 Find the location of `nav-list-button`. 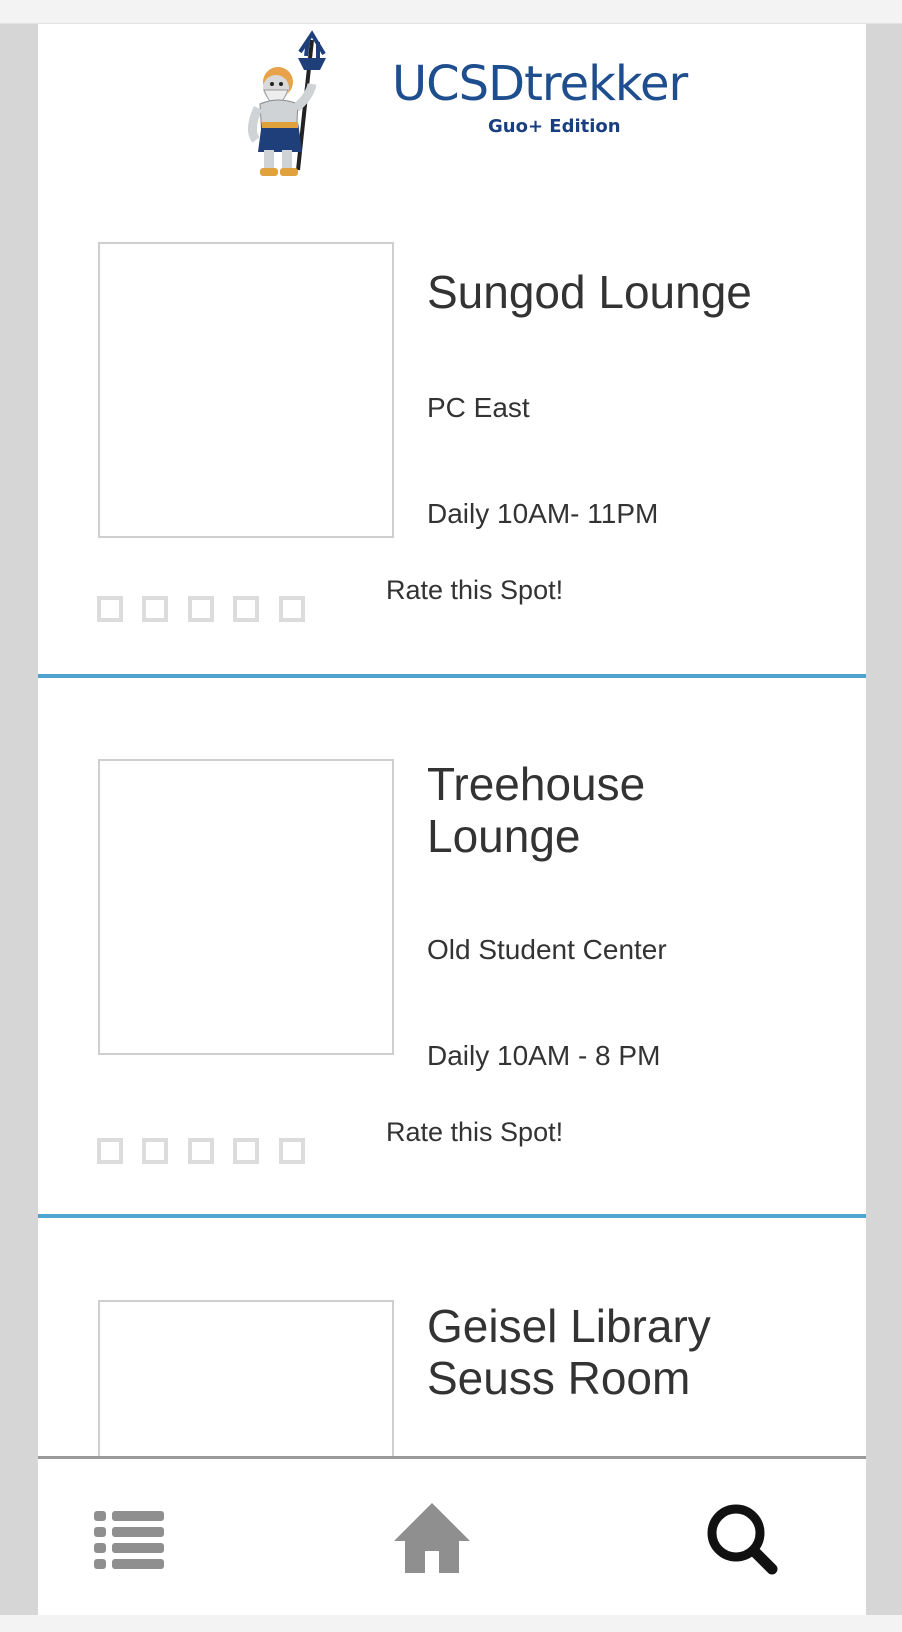

nav-list-button is located at coordinates (133, 1537).